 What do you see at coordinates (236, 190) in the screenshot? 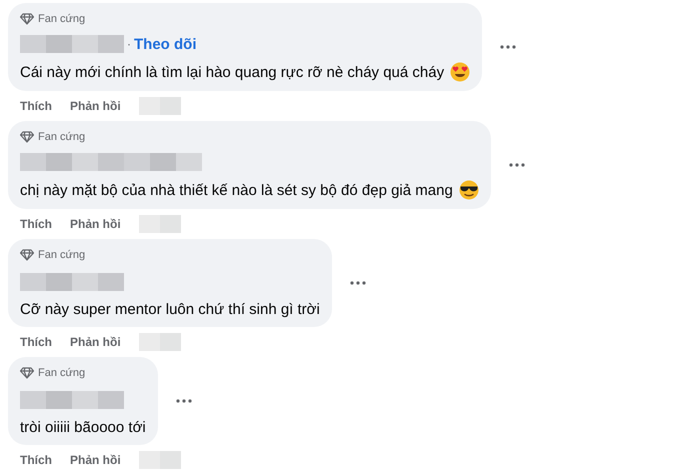
I see `comment-text: chị này mặt bộ của nhà thiết kế nào là sét sy bộ đó đẹp giả mang` at bounding box center [236, 190].